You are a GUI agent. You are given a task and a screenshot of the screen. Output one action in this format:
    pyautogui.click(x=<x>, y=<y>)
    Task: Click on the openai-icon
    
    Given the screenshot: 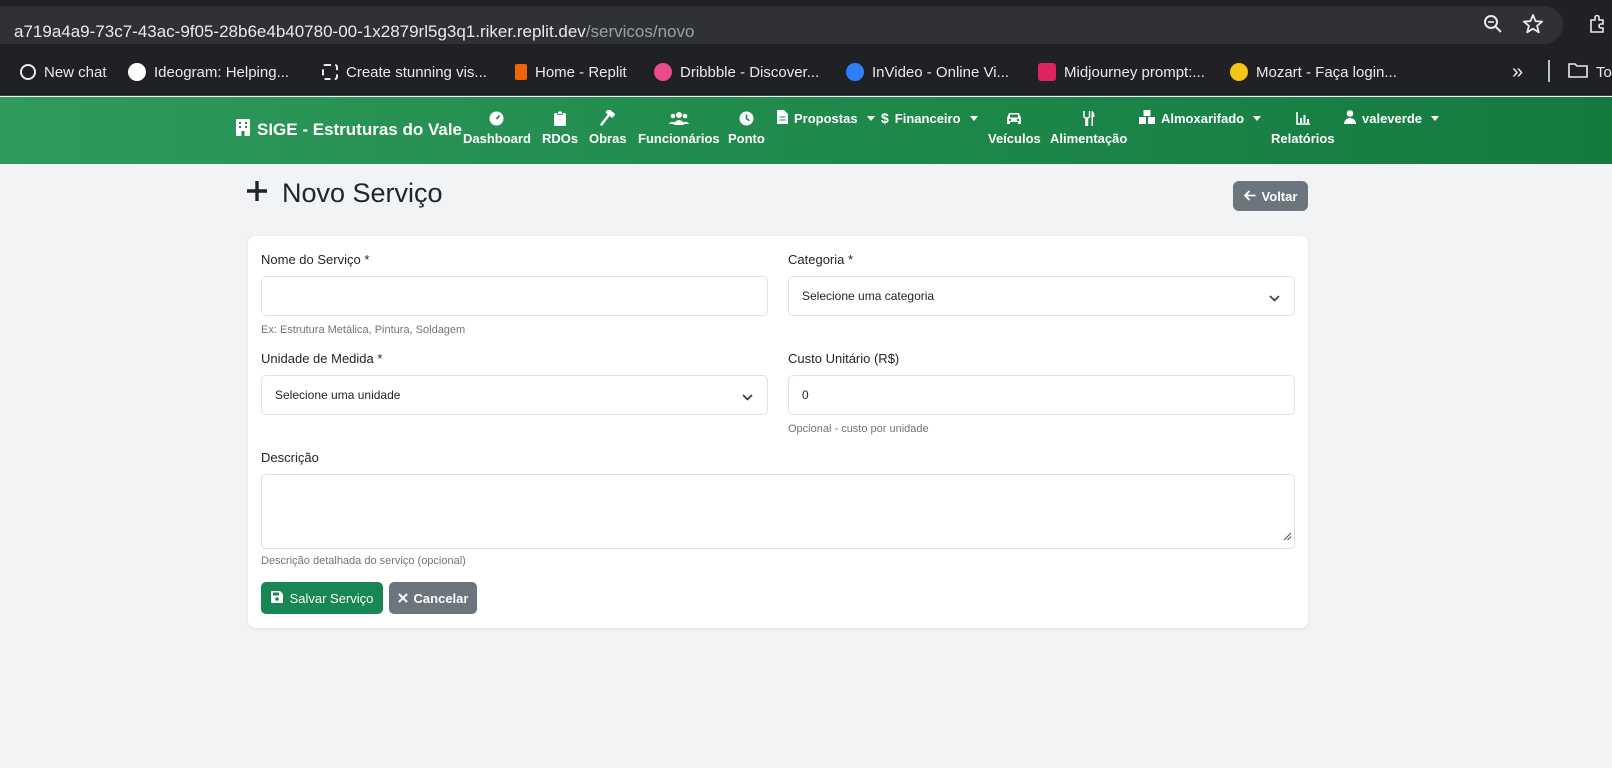 What is the action you would take?
    pyautogui.click(x=28, y=72)
    